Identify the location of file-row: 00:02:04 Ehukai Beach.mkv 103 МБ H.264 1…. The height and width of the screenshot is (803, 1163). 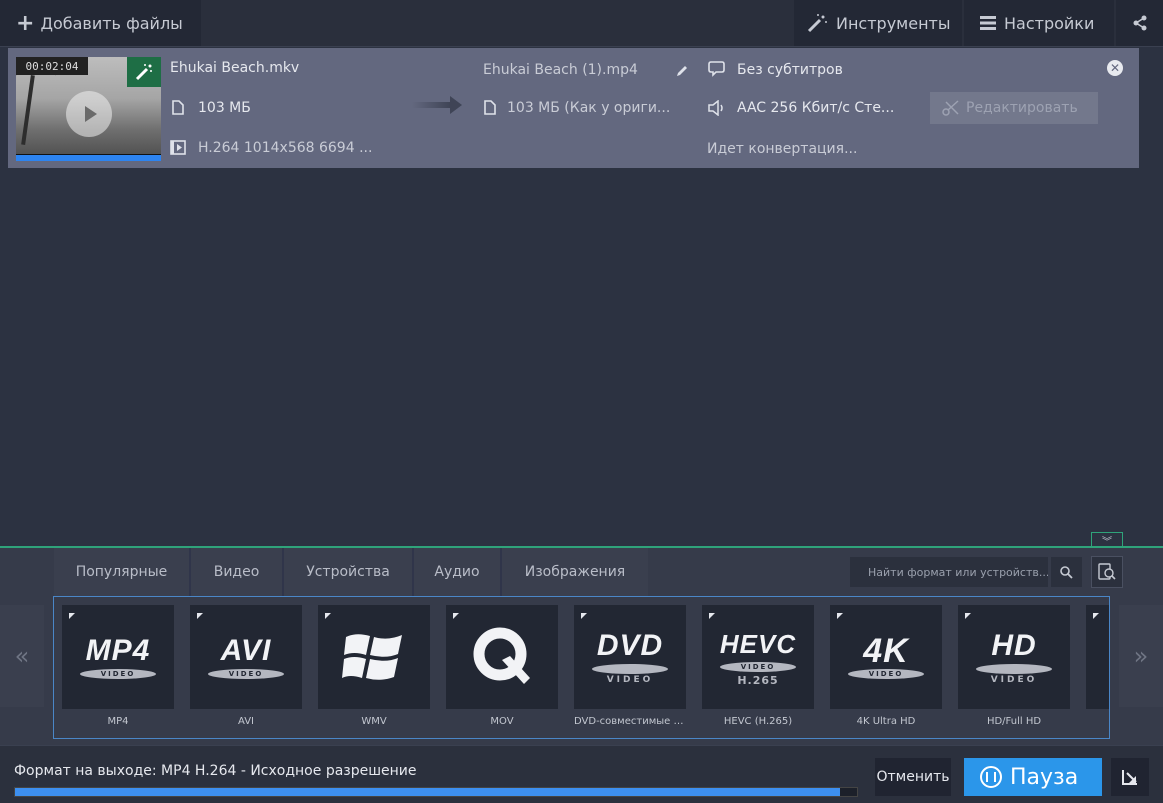
(573, 108).